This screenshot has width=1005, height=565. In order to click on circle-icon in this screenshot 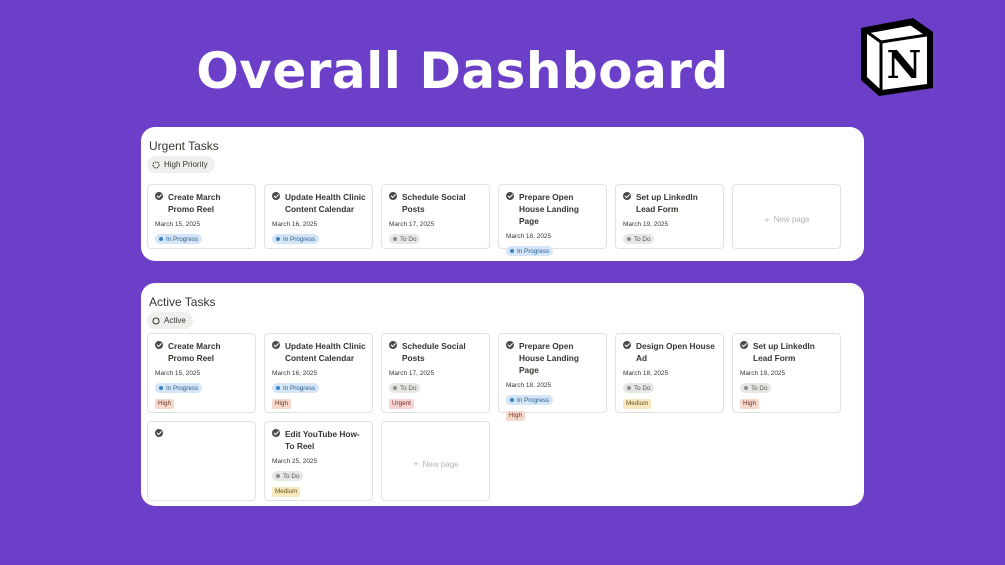, I will do `click(156, 320)`.